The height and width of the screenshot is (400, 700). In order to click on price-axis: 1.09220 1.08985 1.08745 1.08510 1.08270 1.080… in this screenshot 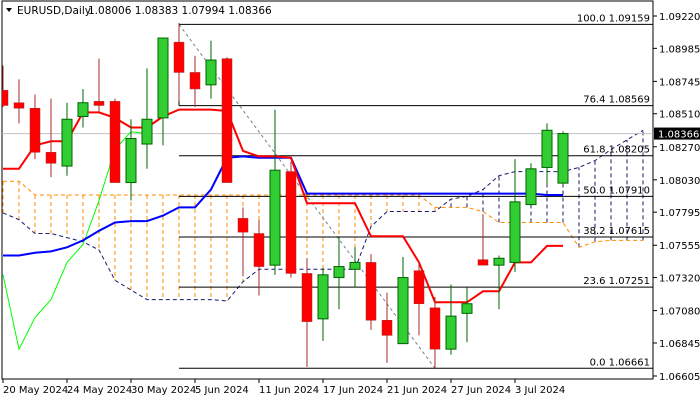, I will do `click(676, 197)`.